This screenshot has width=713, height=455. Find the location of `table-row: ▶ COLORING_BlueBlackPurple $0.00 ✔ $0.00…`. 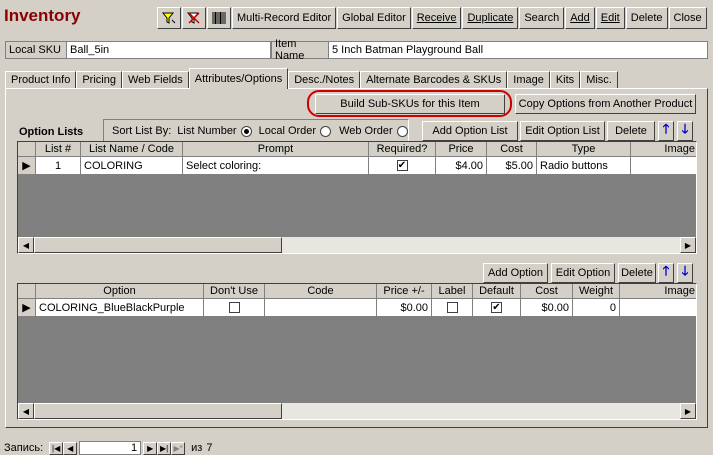

table-row: ▶ COLORING_BlueBlackPurple $0.00 ✔ $0.00… is located at coordinates (357, 308).